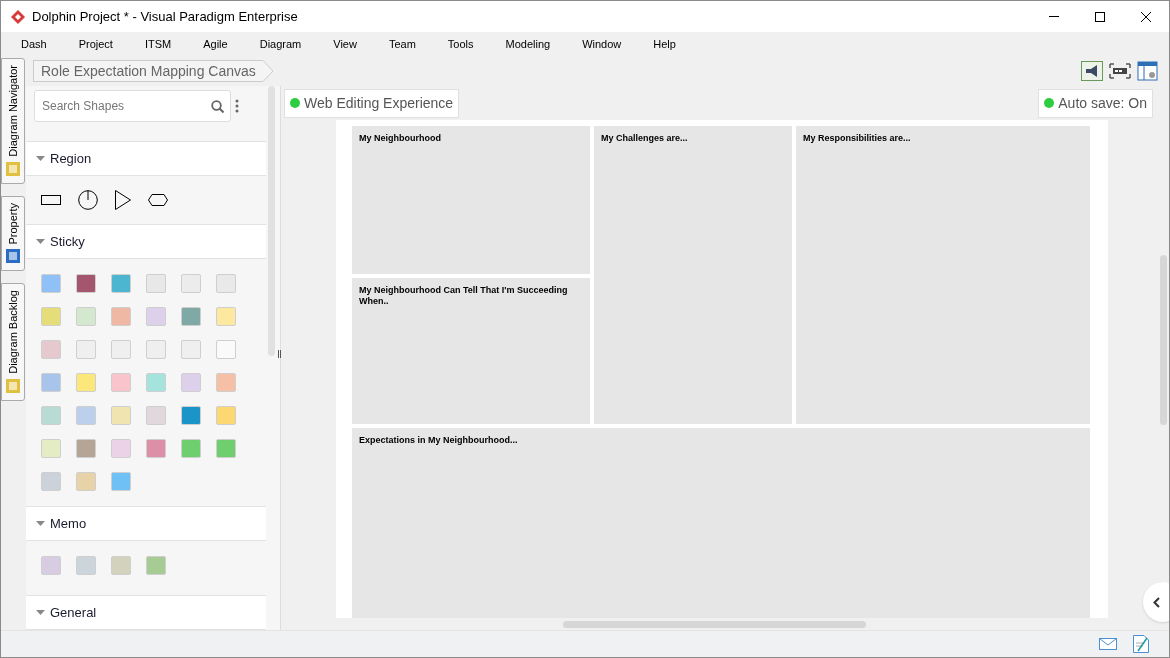 The width and height of the screenshot is (1170, 658). What do you see at coordinates (13, 233) in the screenshot?
I see `side-tab: Property` at bounding box center [13, 233].